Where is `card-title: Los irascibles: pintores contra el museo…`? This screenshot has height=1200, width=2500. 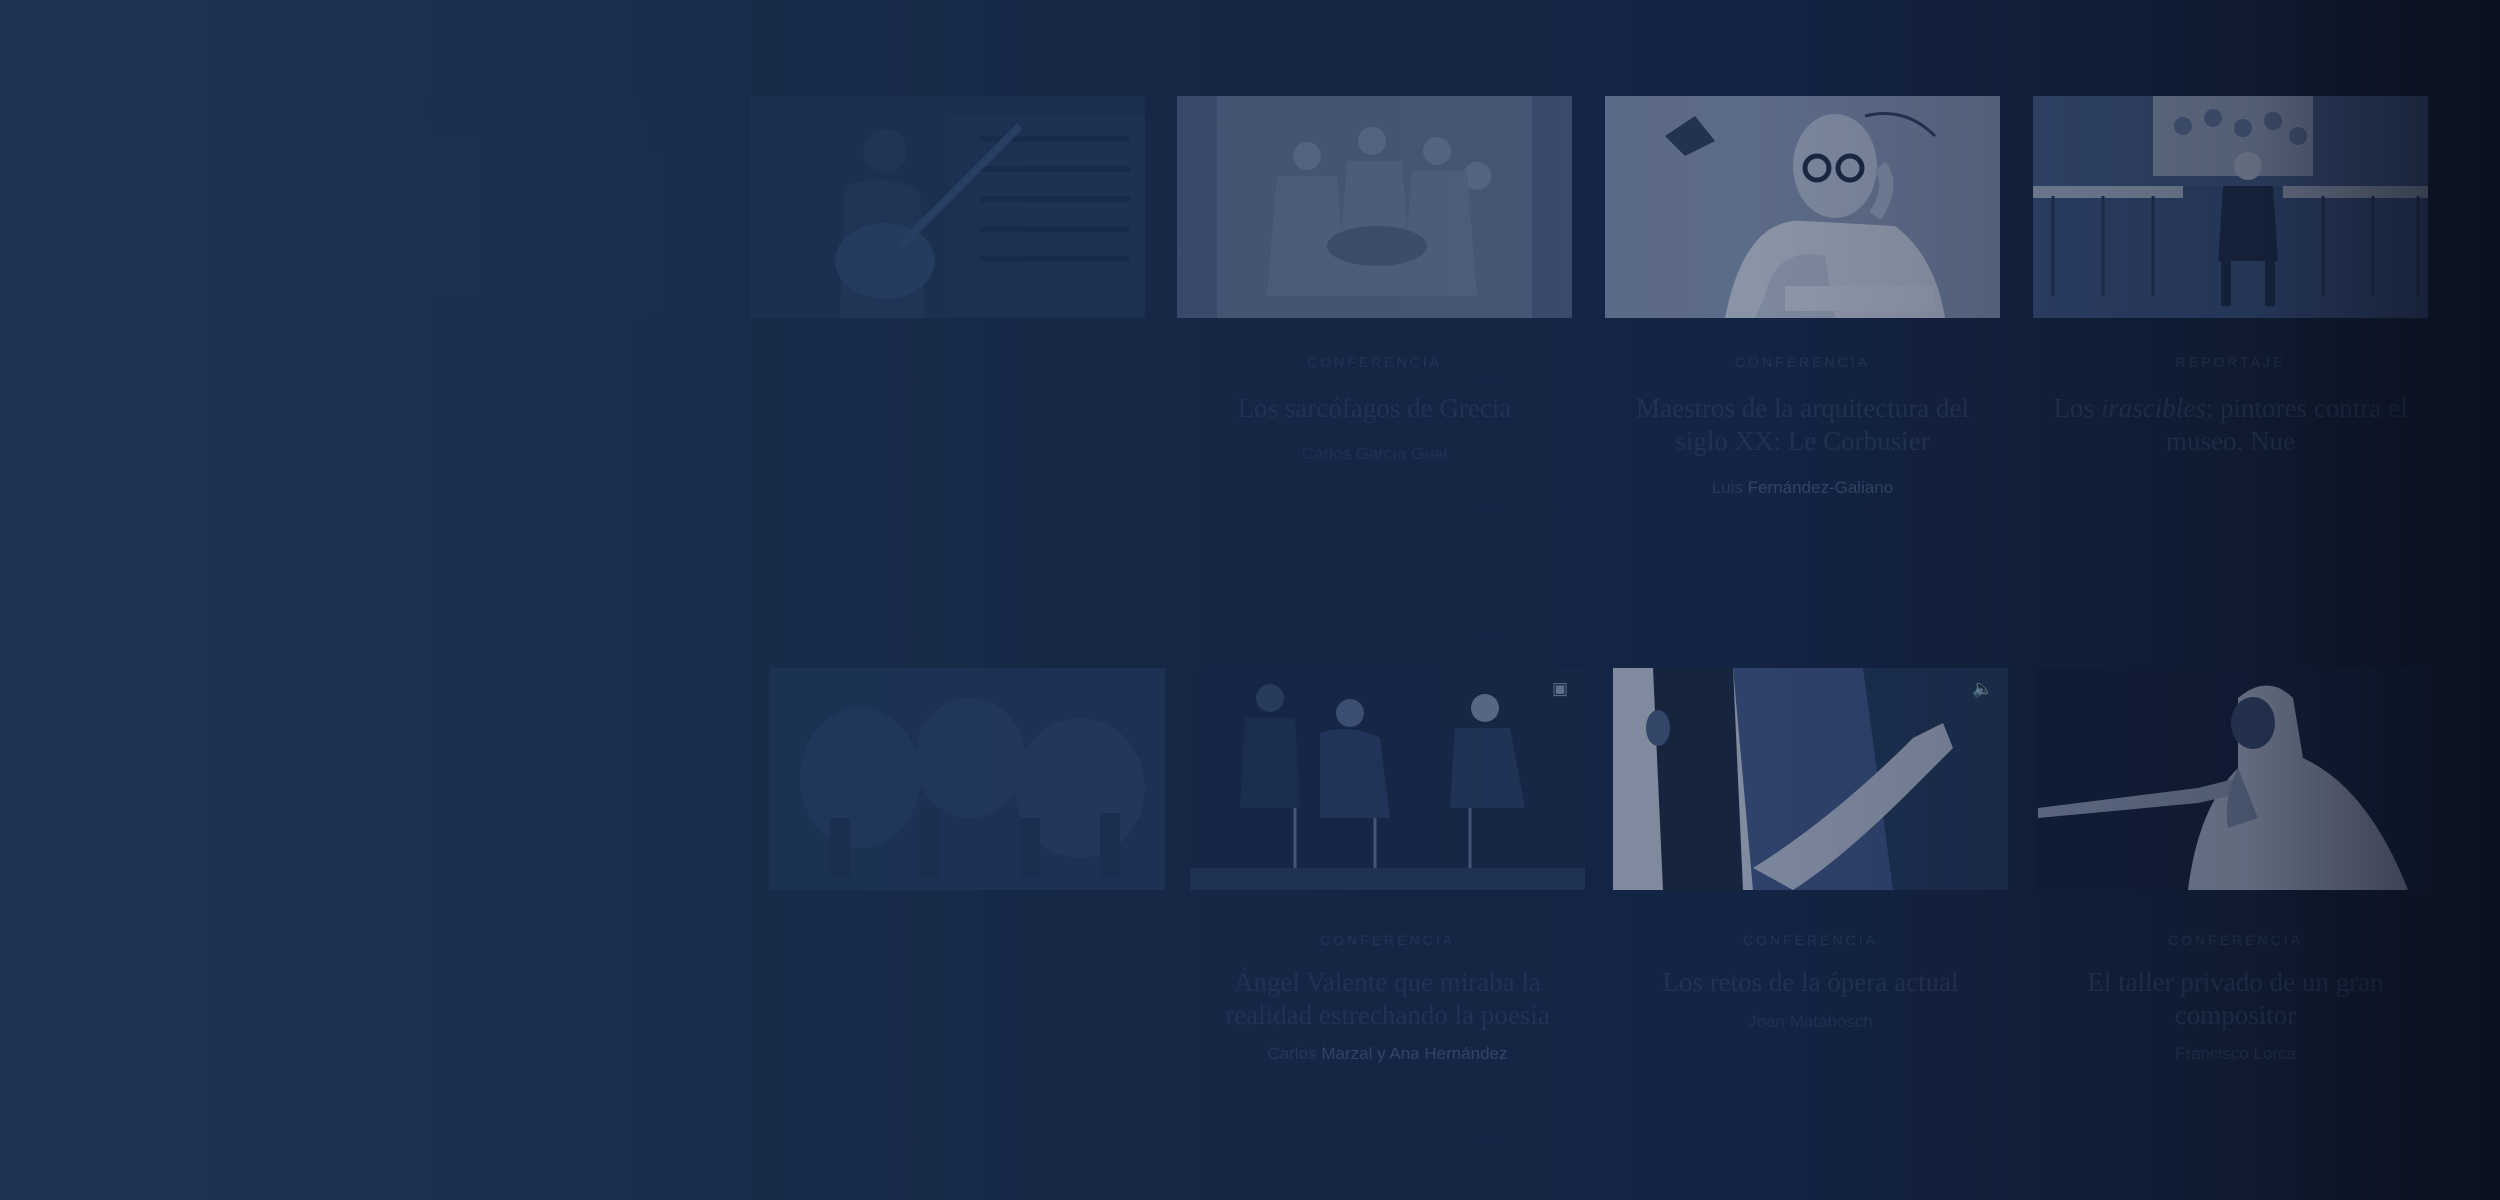
card-title: Los irascibles: pintores contra el museo… is located at coordinates (2230, 425).